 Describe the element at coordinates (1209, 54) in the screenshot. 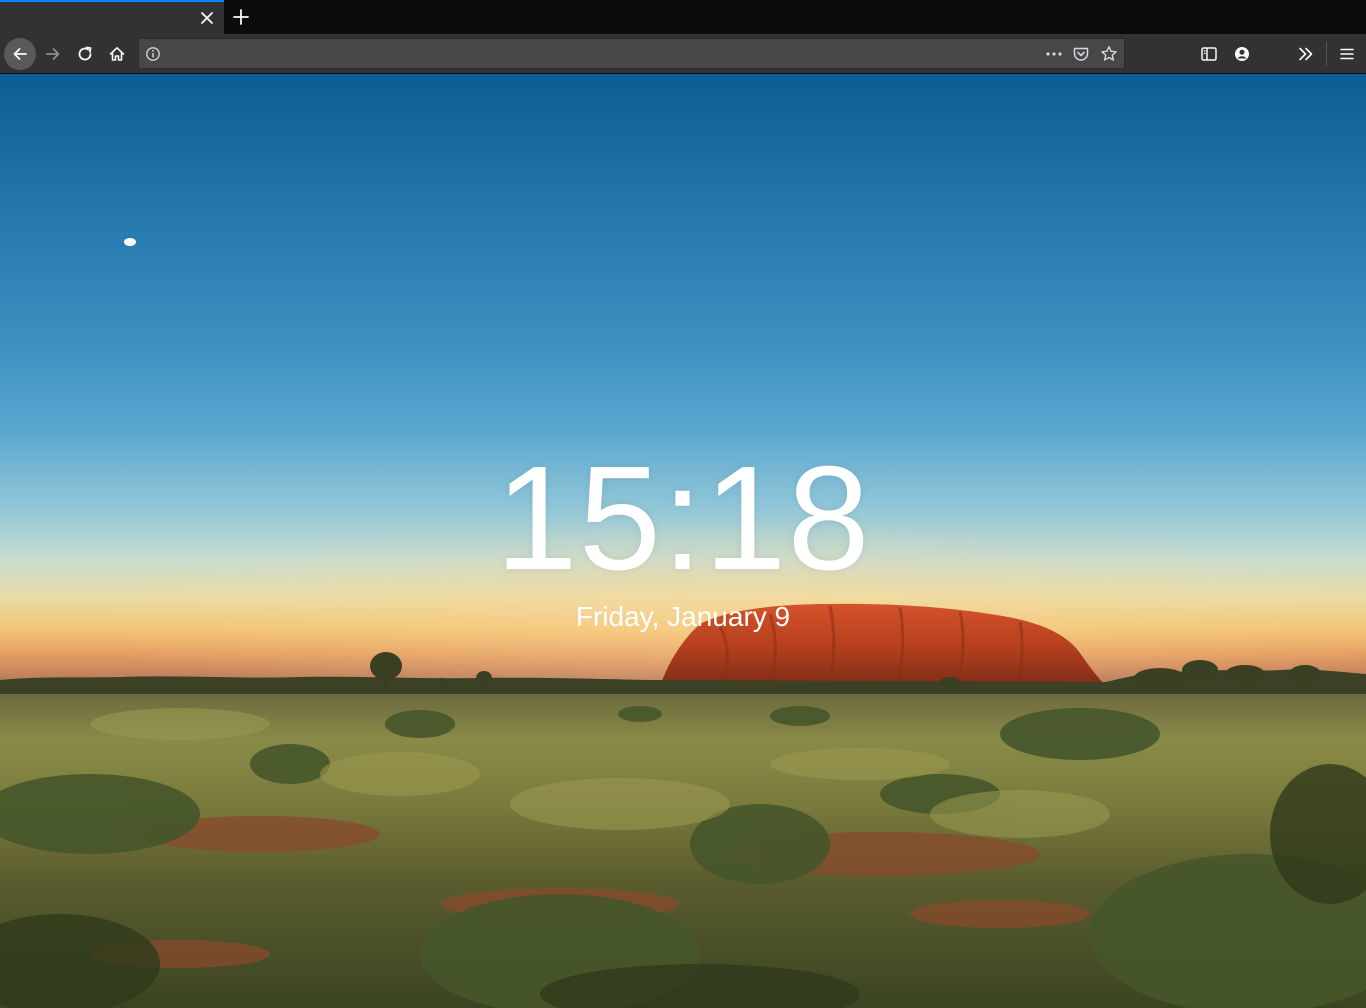

I see `sidebar-icon` at that location.